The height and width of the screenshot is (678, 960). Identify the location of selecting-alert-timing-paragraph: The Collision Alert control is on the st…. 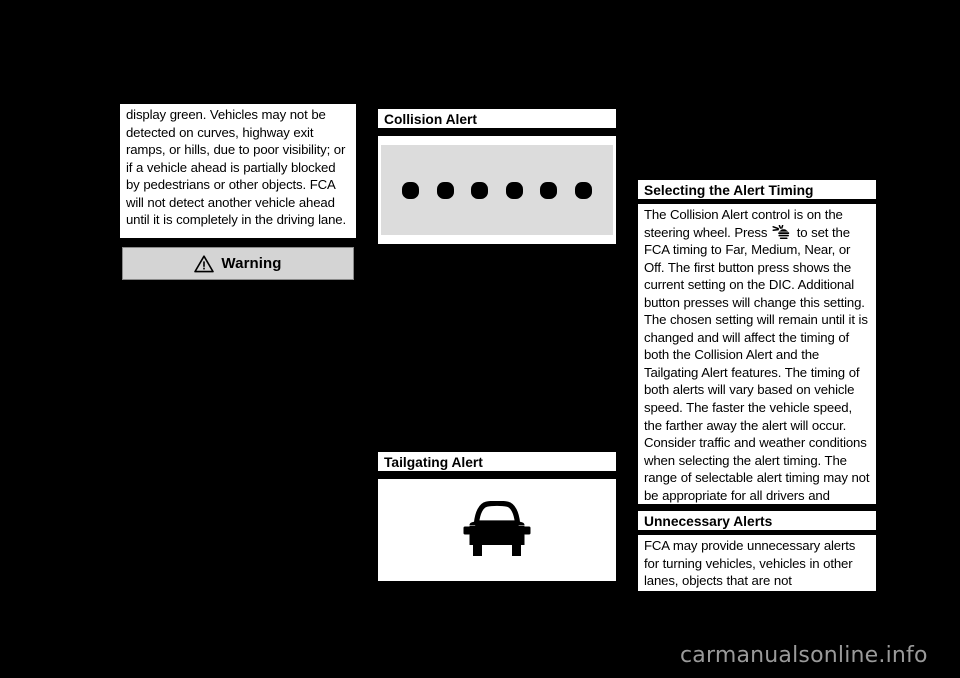
(757, 362).